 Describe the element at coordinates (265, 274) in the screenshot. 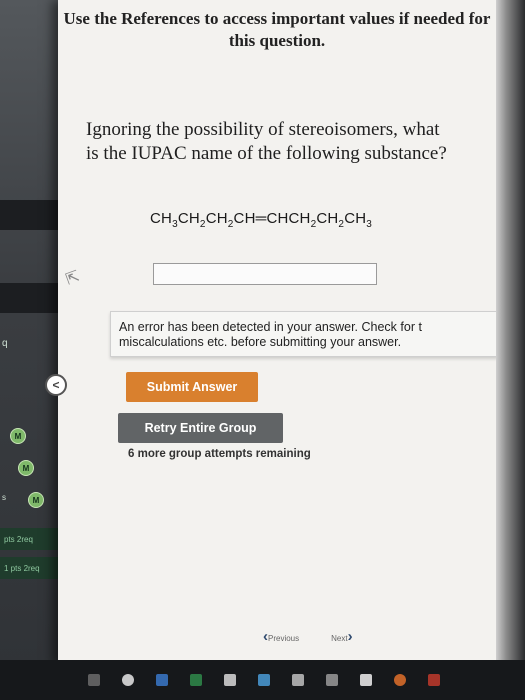

I see `answer-input` at that location.